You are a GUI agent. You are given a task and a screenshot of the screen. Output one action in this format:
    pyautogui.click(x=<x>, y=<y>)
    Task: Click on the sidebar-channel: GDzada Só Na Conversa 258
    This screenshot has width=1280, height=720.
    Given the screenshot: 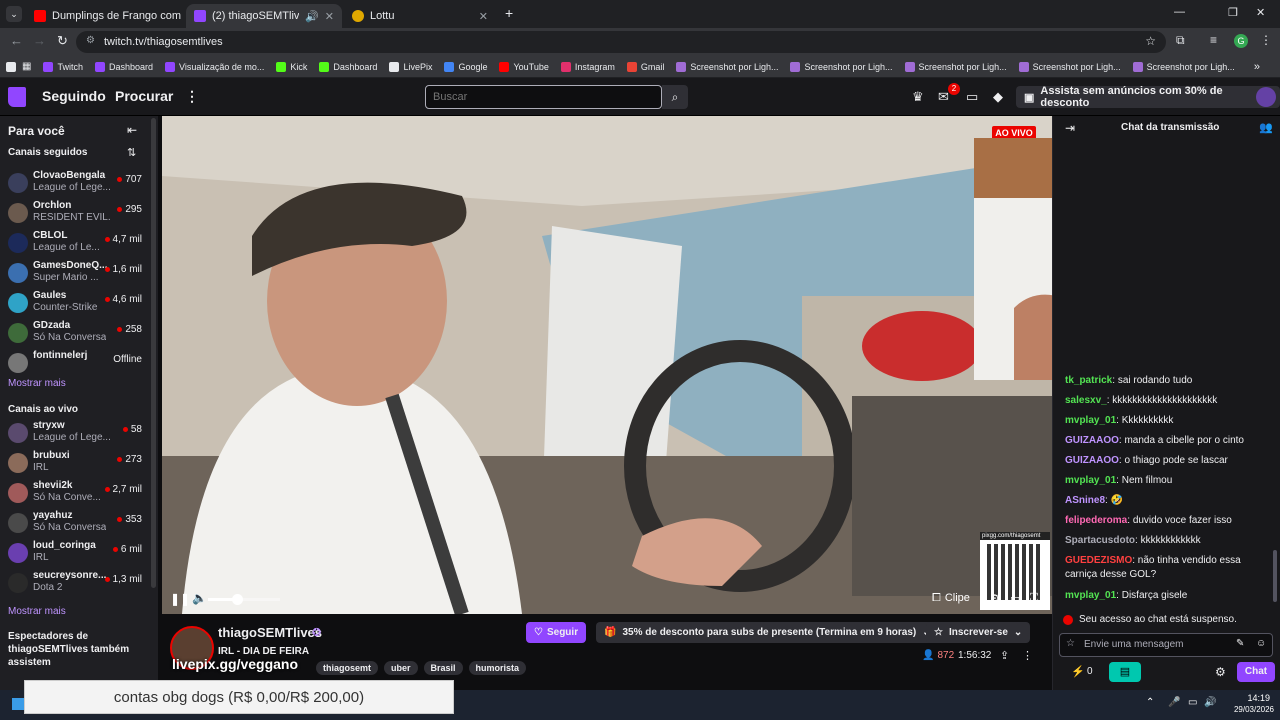 What is the action you would take?
    pyautogui.click(x=75, y=333)
    